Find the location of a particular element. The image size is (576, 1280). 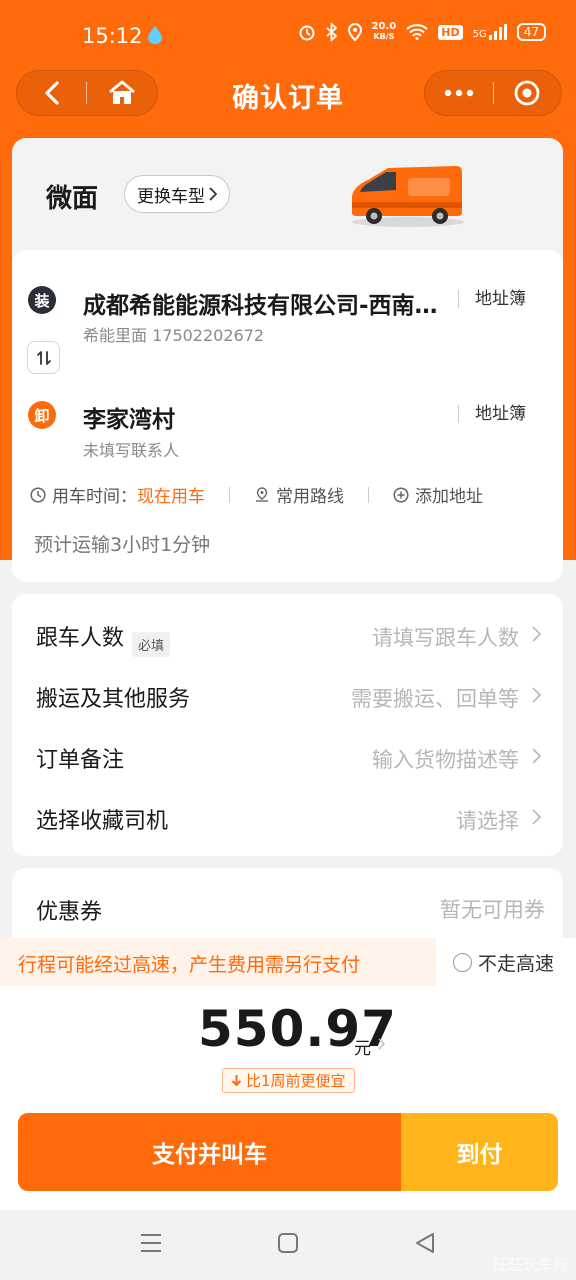

nav-right-capsule is located at coordinates (493, 93).